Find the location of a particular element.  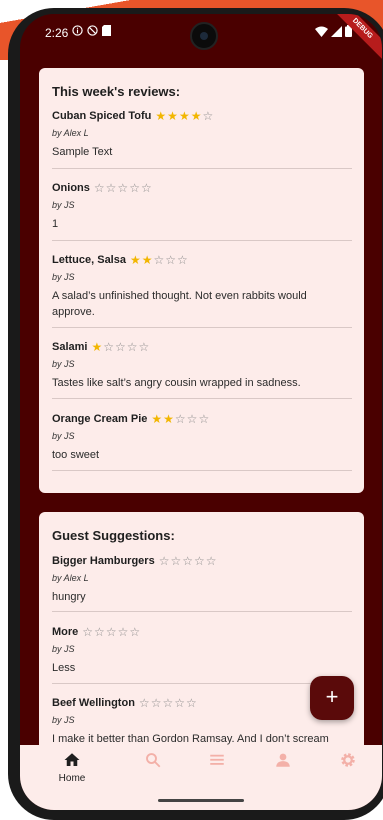

suggestion-item: Bigger Hamburgers ☆ ☆ ☆ ☆ ☆ by Alex L hungry is located at coordinates (202, 580).